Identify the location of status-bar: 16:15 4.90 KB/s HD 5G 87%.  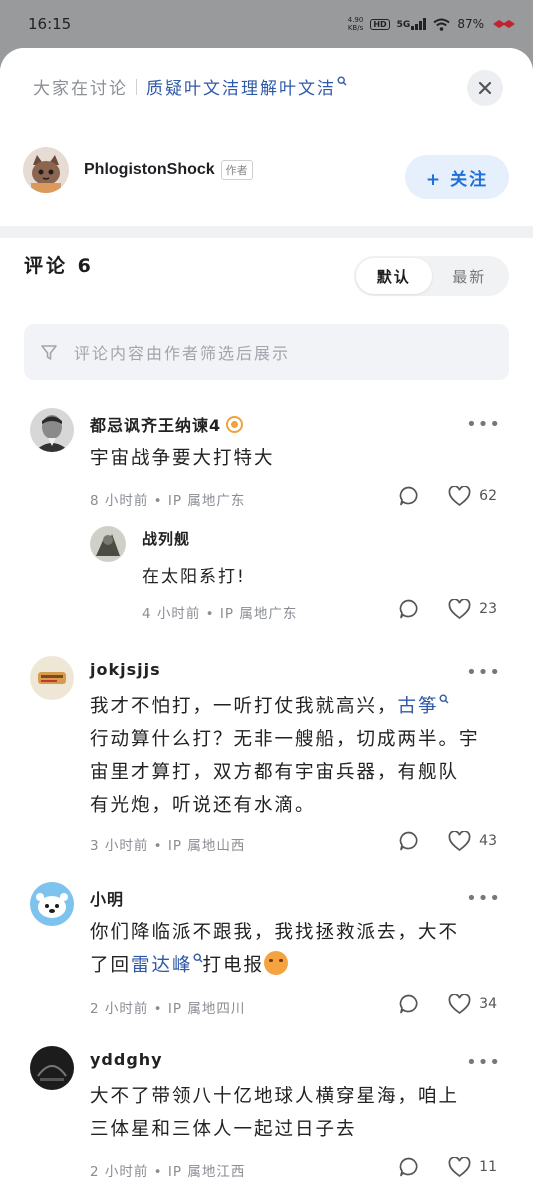
(266, 24).